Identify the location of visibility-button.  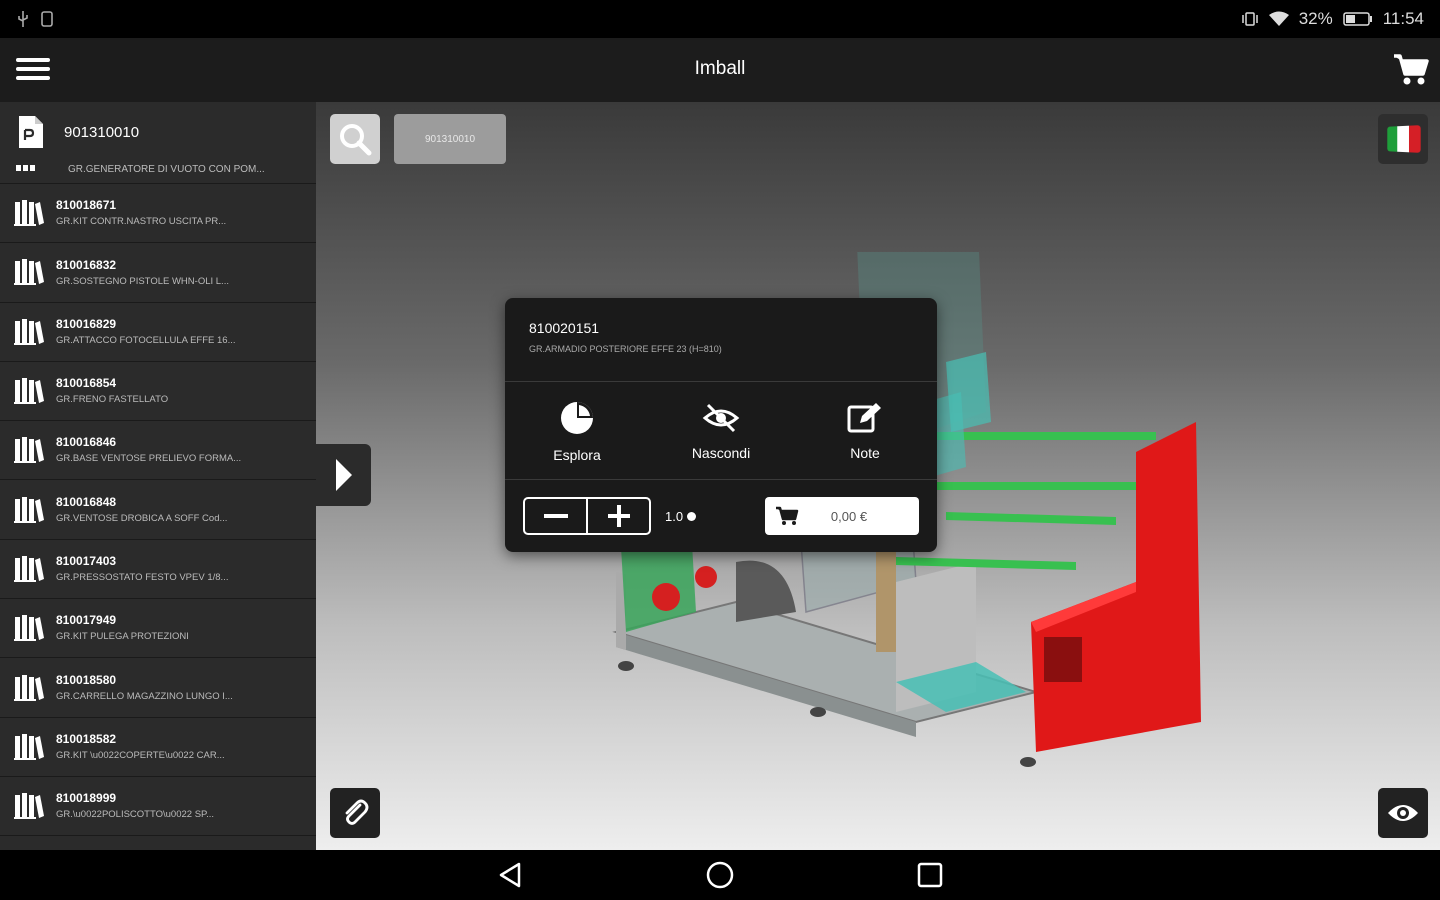
(1403, 813).